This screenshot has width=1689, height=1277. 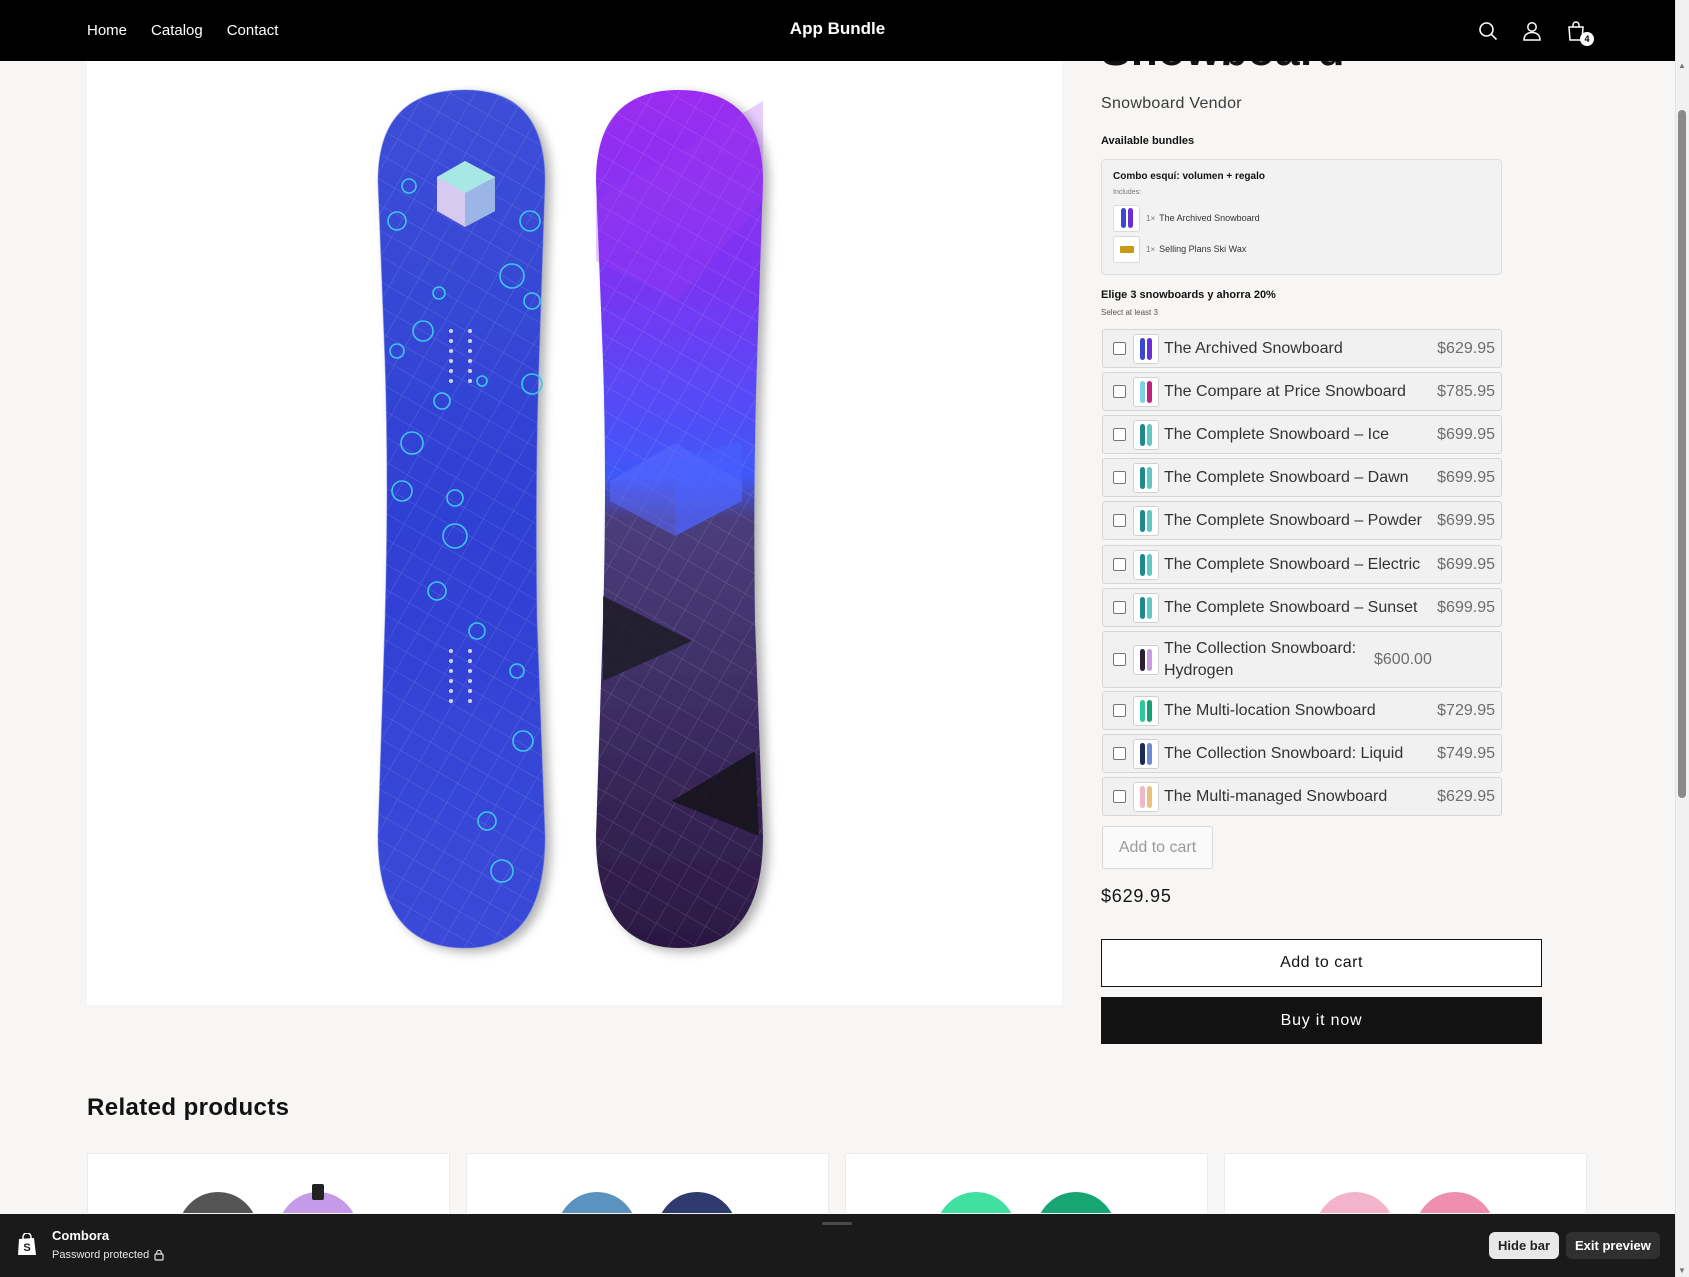 What do you see at coordinates (1188, 295) in the screenshot?
I see `choose-bundle-title: Elige 3 snowboards y ahorra 20%` at bounding box center [1188, 295].